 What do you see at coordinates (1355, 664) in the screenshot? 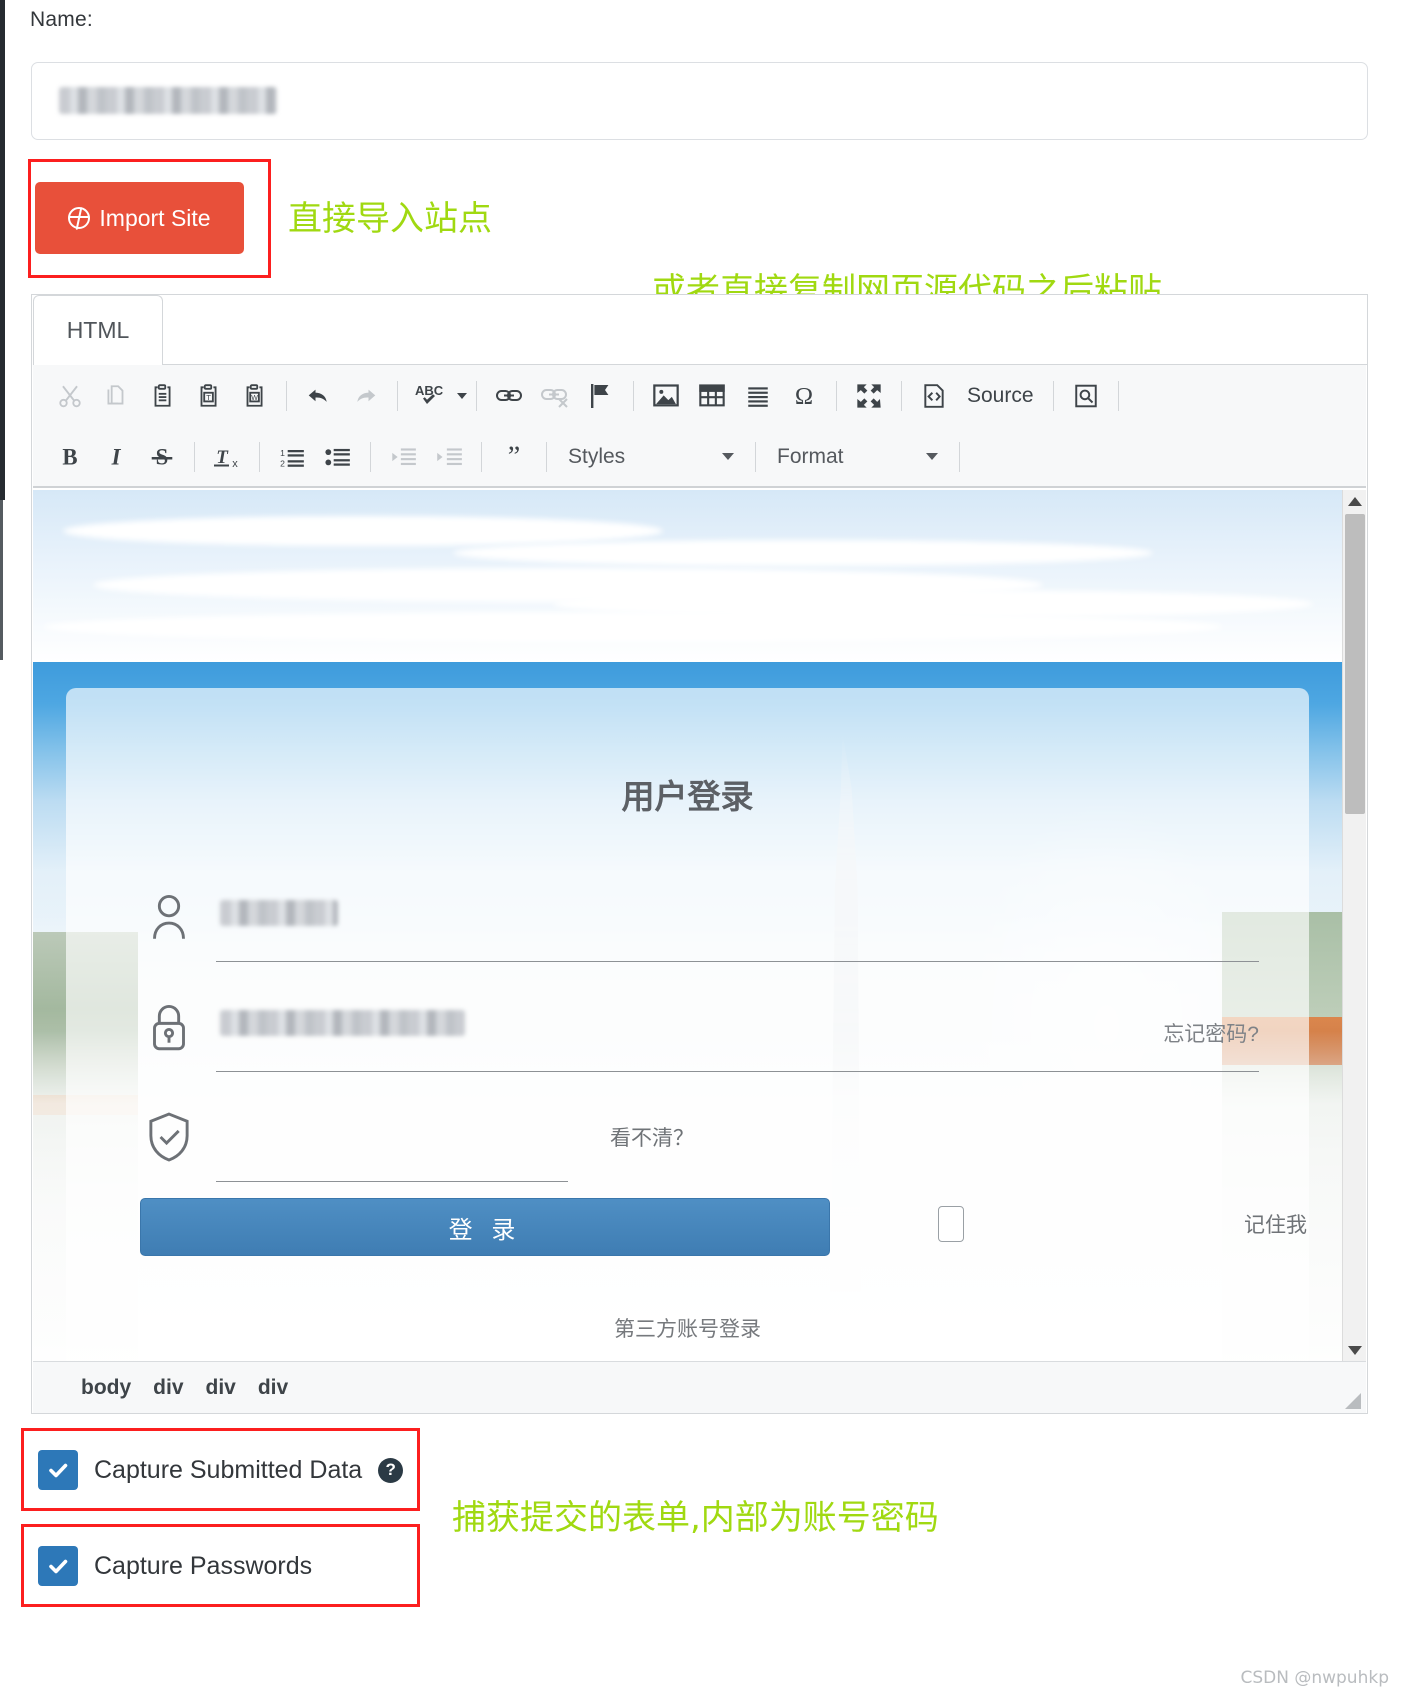
I see `scrollbar-thumb` at bounding box center [1355, 664].